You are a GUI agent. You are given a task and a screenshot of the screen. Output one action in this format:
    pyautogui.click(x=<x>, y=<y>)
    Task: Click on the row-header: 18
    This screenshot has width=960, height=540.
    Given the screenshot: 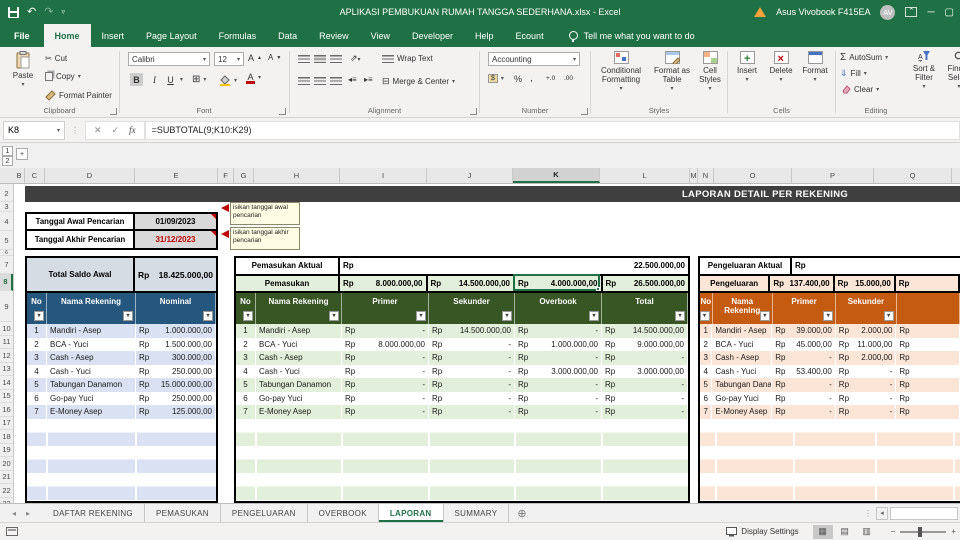 What is the action you would take?
    pyautogui.click(x=6, y=437)
    